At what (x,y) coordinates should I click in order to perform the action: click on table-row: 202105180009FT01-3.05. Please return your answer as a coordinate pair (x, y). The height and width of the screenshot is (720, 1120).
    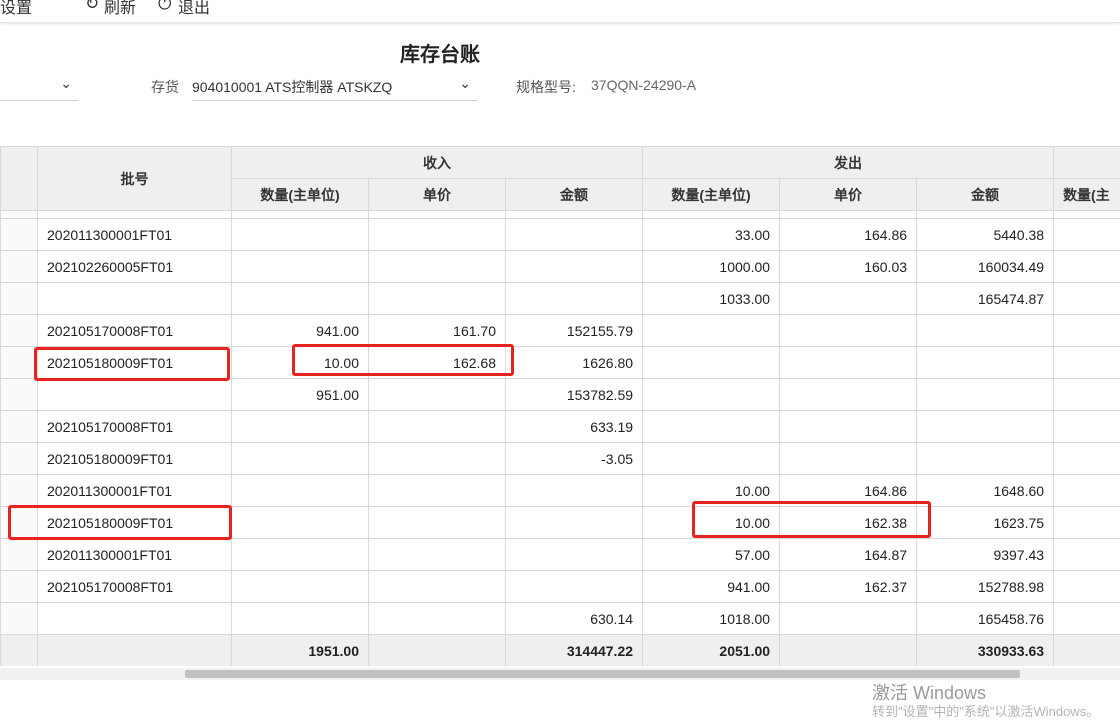
    Looking at the image, I should click on (560, 459).